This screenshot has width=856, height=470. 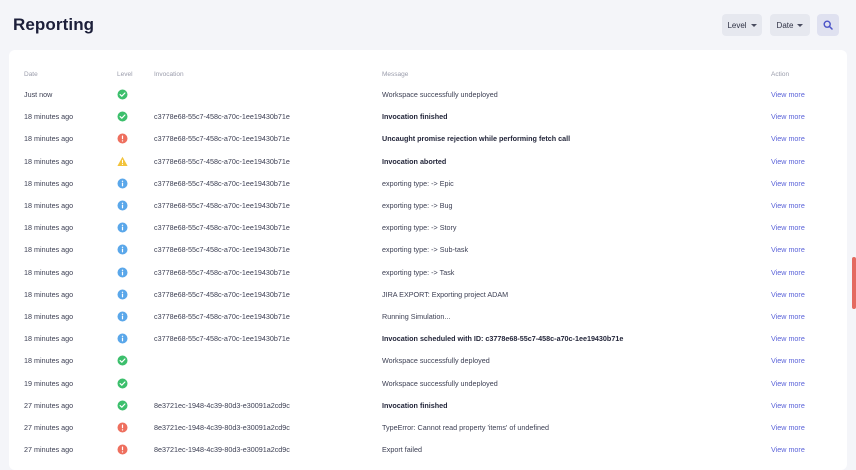 What do you see at coordinates (419, 228) in the screenshot?
I see `row-message: exporting type: -> Story` at bounding box center [419, 228].